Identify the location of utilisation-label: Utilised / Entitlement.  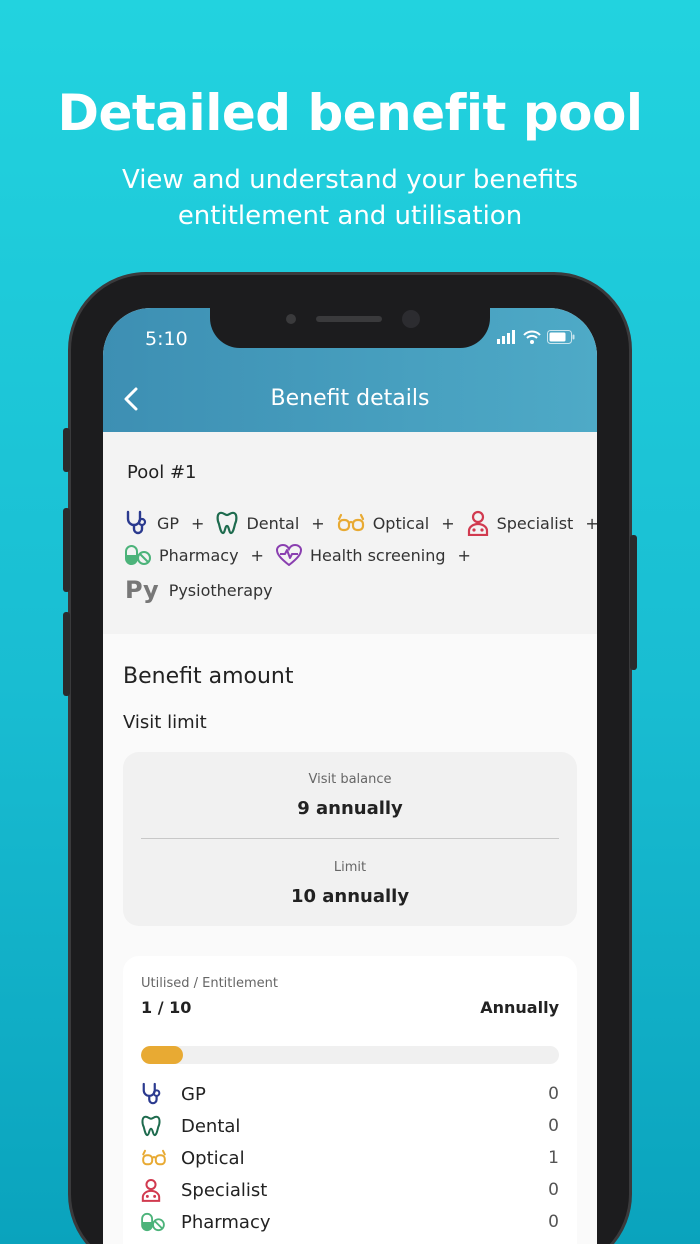
(209, 983).